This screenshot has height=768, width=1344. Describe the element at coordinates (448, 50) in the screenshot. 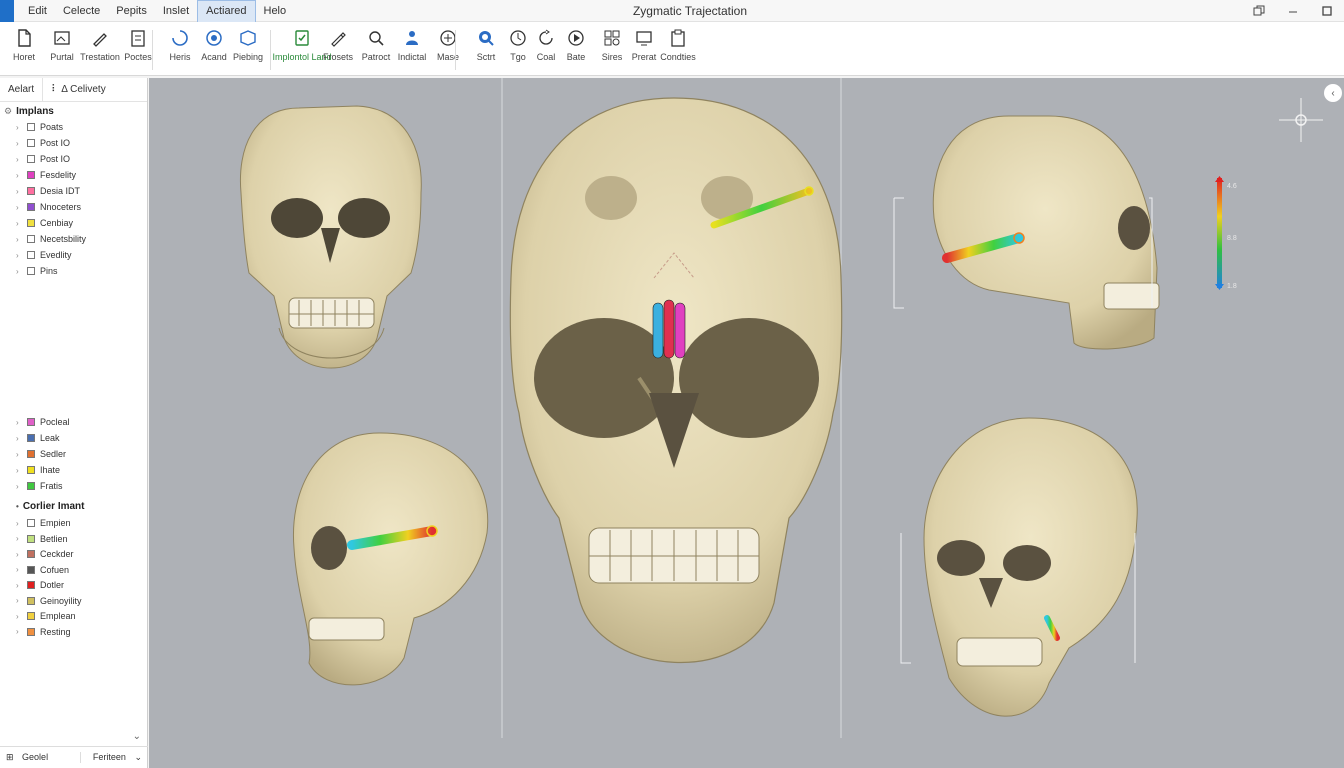

I see `tool-plus-circle-button: Mase` at that location.